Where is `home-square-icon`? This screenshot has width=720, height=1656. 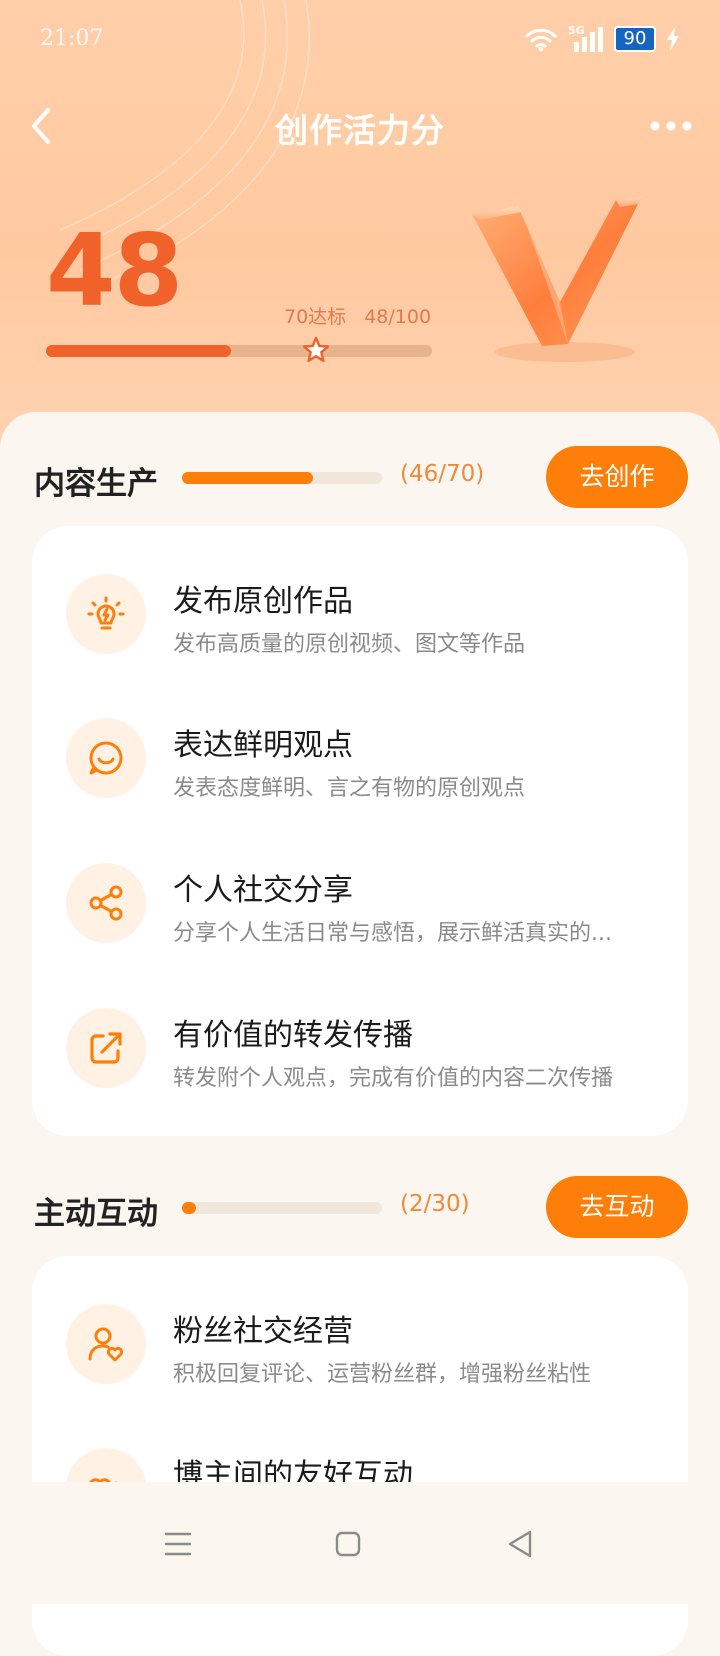
home-square-icon is located at coordinates (348, 1544).